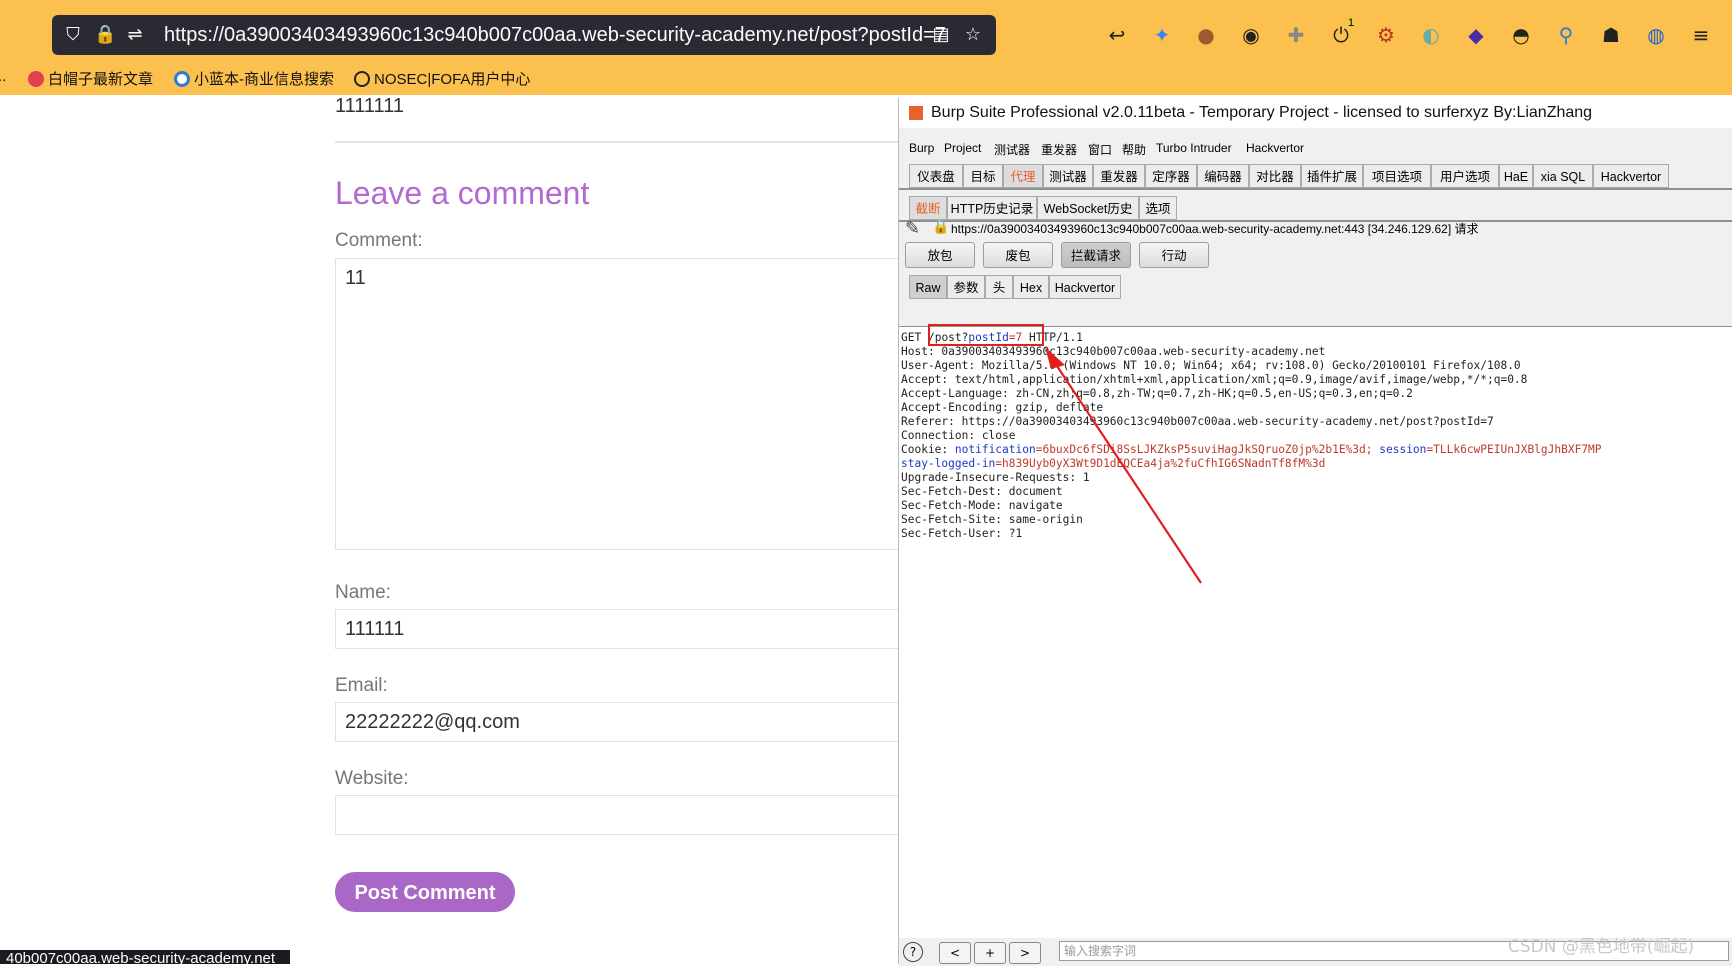 This screenshot has width=1732, height=966. Describe the element at coordinates (1611, 35) in the screenshot. I see `ghost-icon: ☗` at that location.